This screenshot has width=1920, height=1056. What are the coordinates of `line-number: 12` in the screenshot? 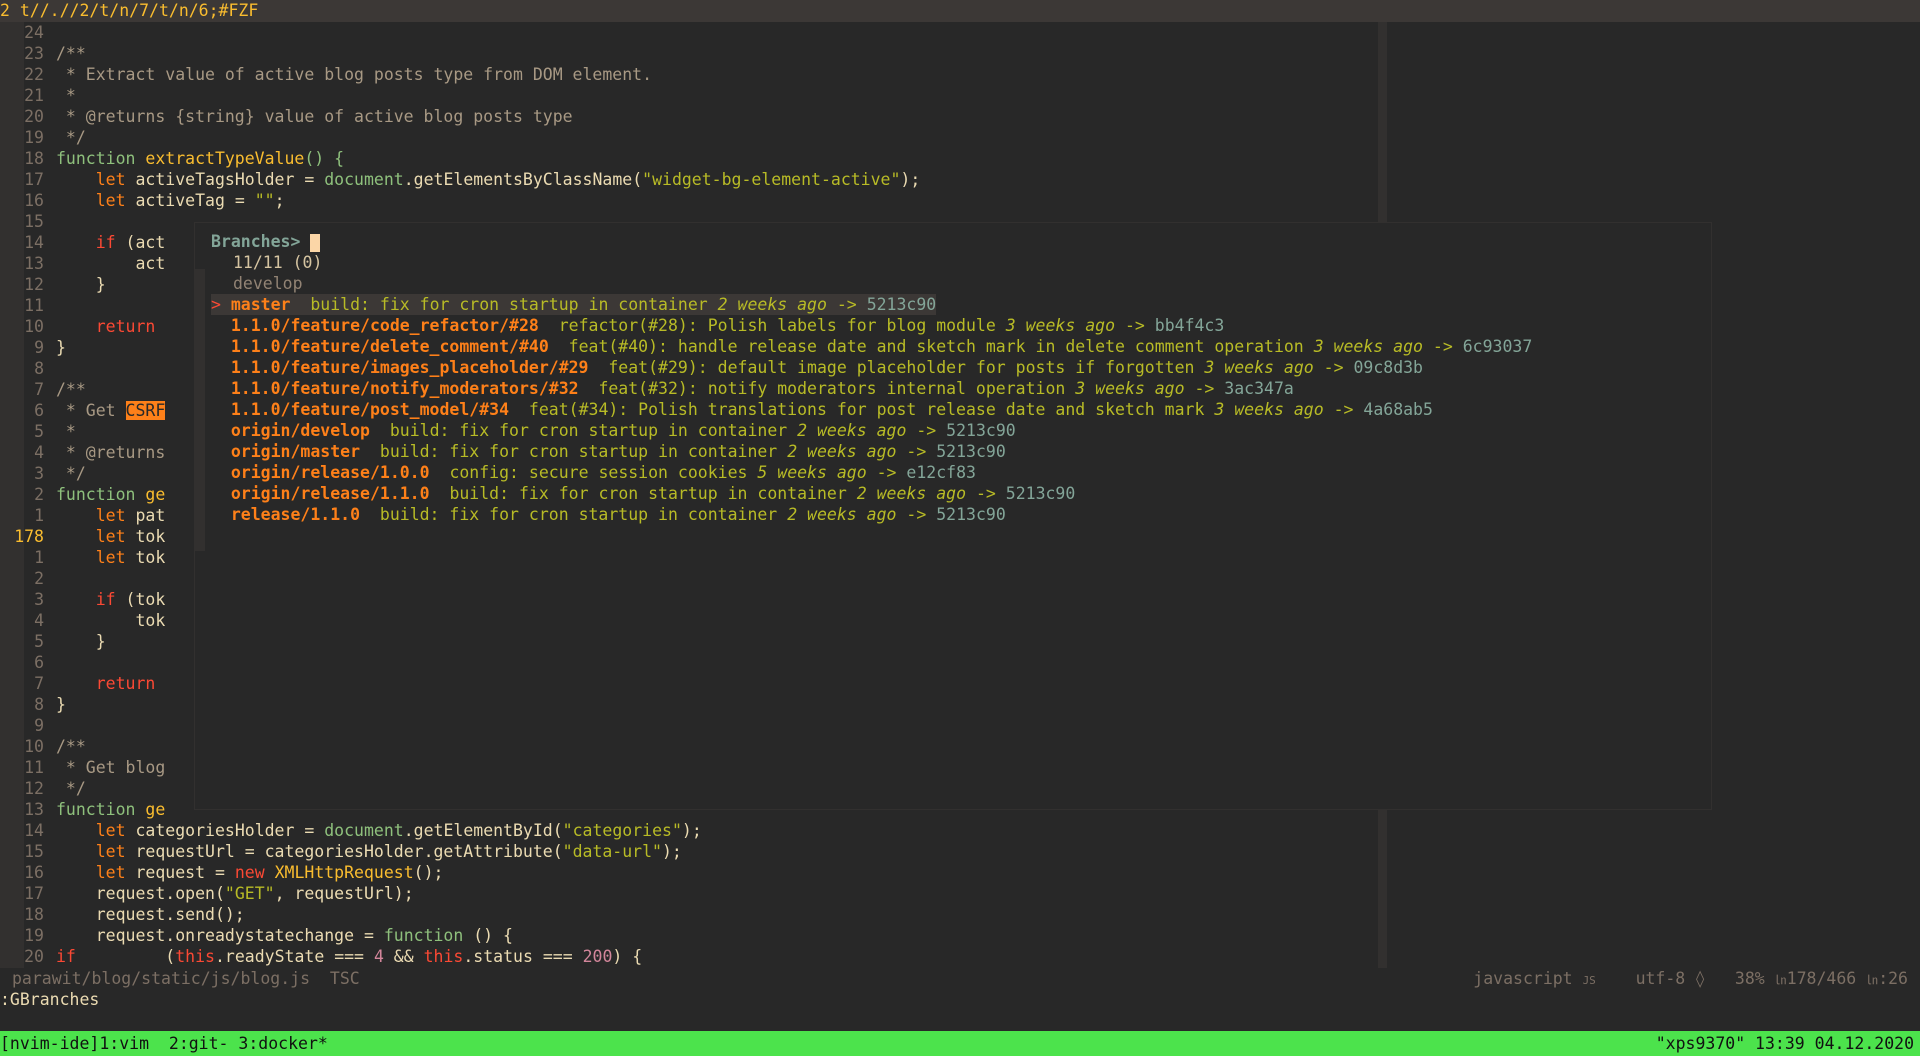 It's located at (34, 284).